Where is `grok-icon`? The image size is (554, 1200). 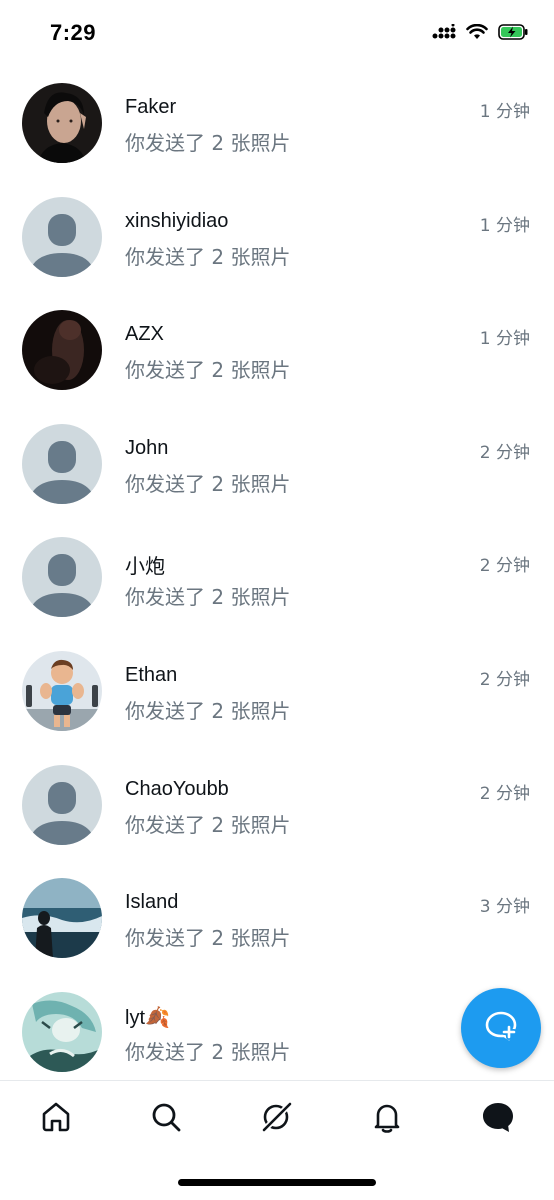 grok-icon is located at coordinates (277, 1119).